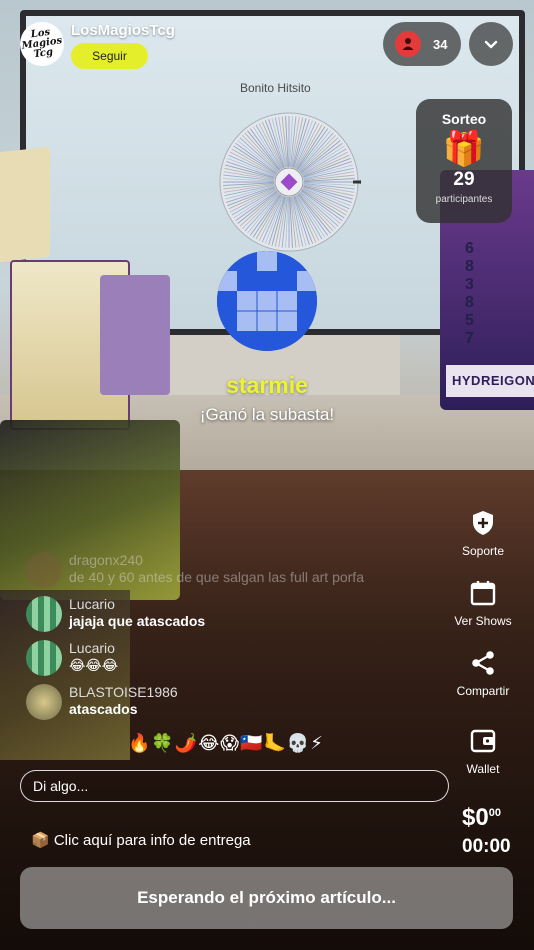  I want to click on follow-button: Seguir, so click(109, 56).